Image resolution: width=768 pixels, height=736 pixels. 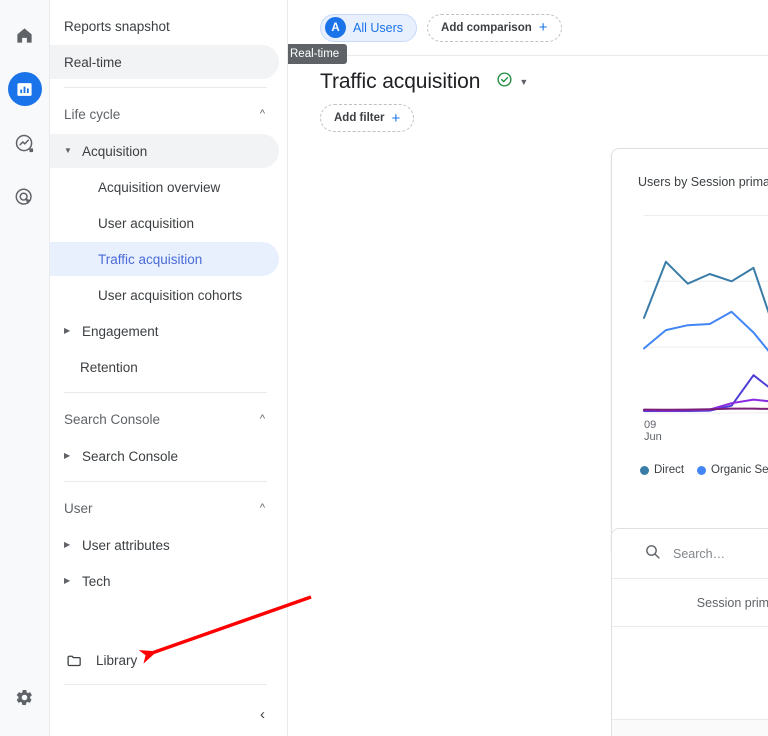 What do you see at coordinates (262, 714) in the screenshot?
I see `chevron-left-icon: ‹` at bounding box center [262, 714].